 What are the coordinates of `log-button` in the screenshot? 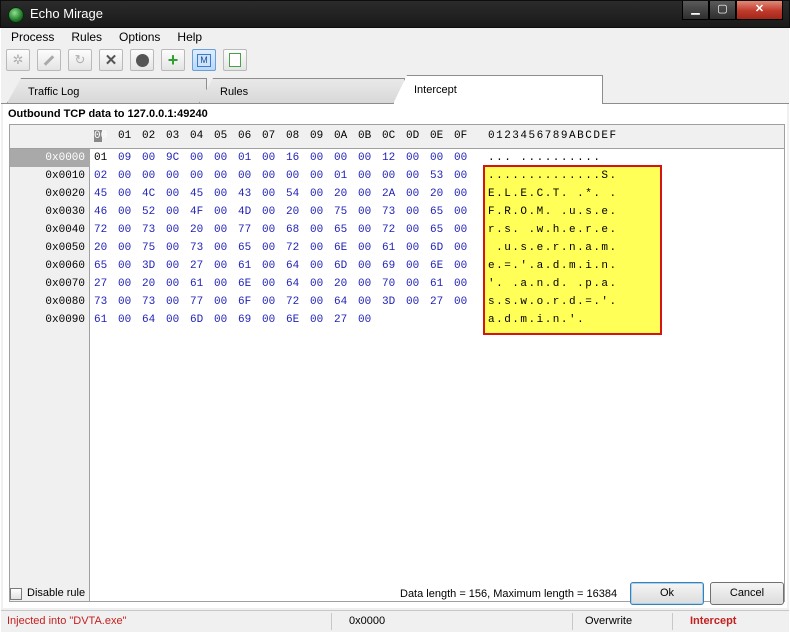 It's located at (235, 60).